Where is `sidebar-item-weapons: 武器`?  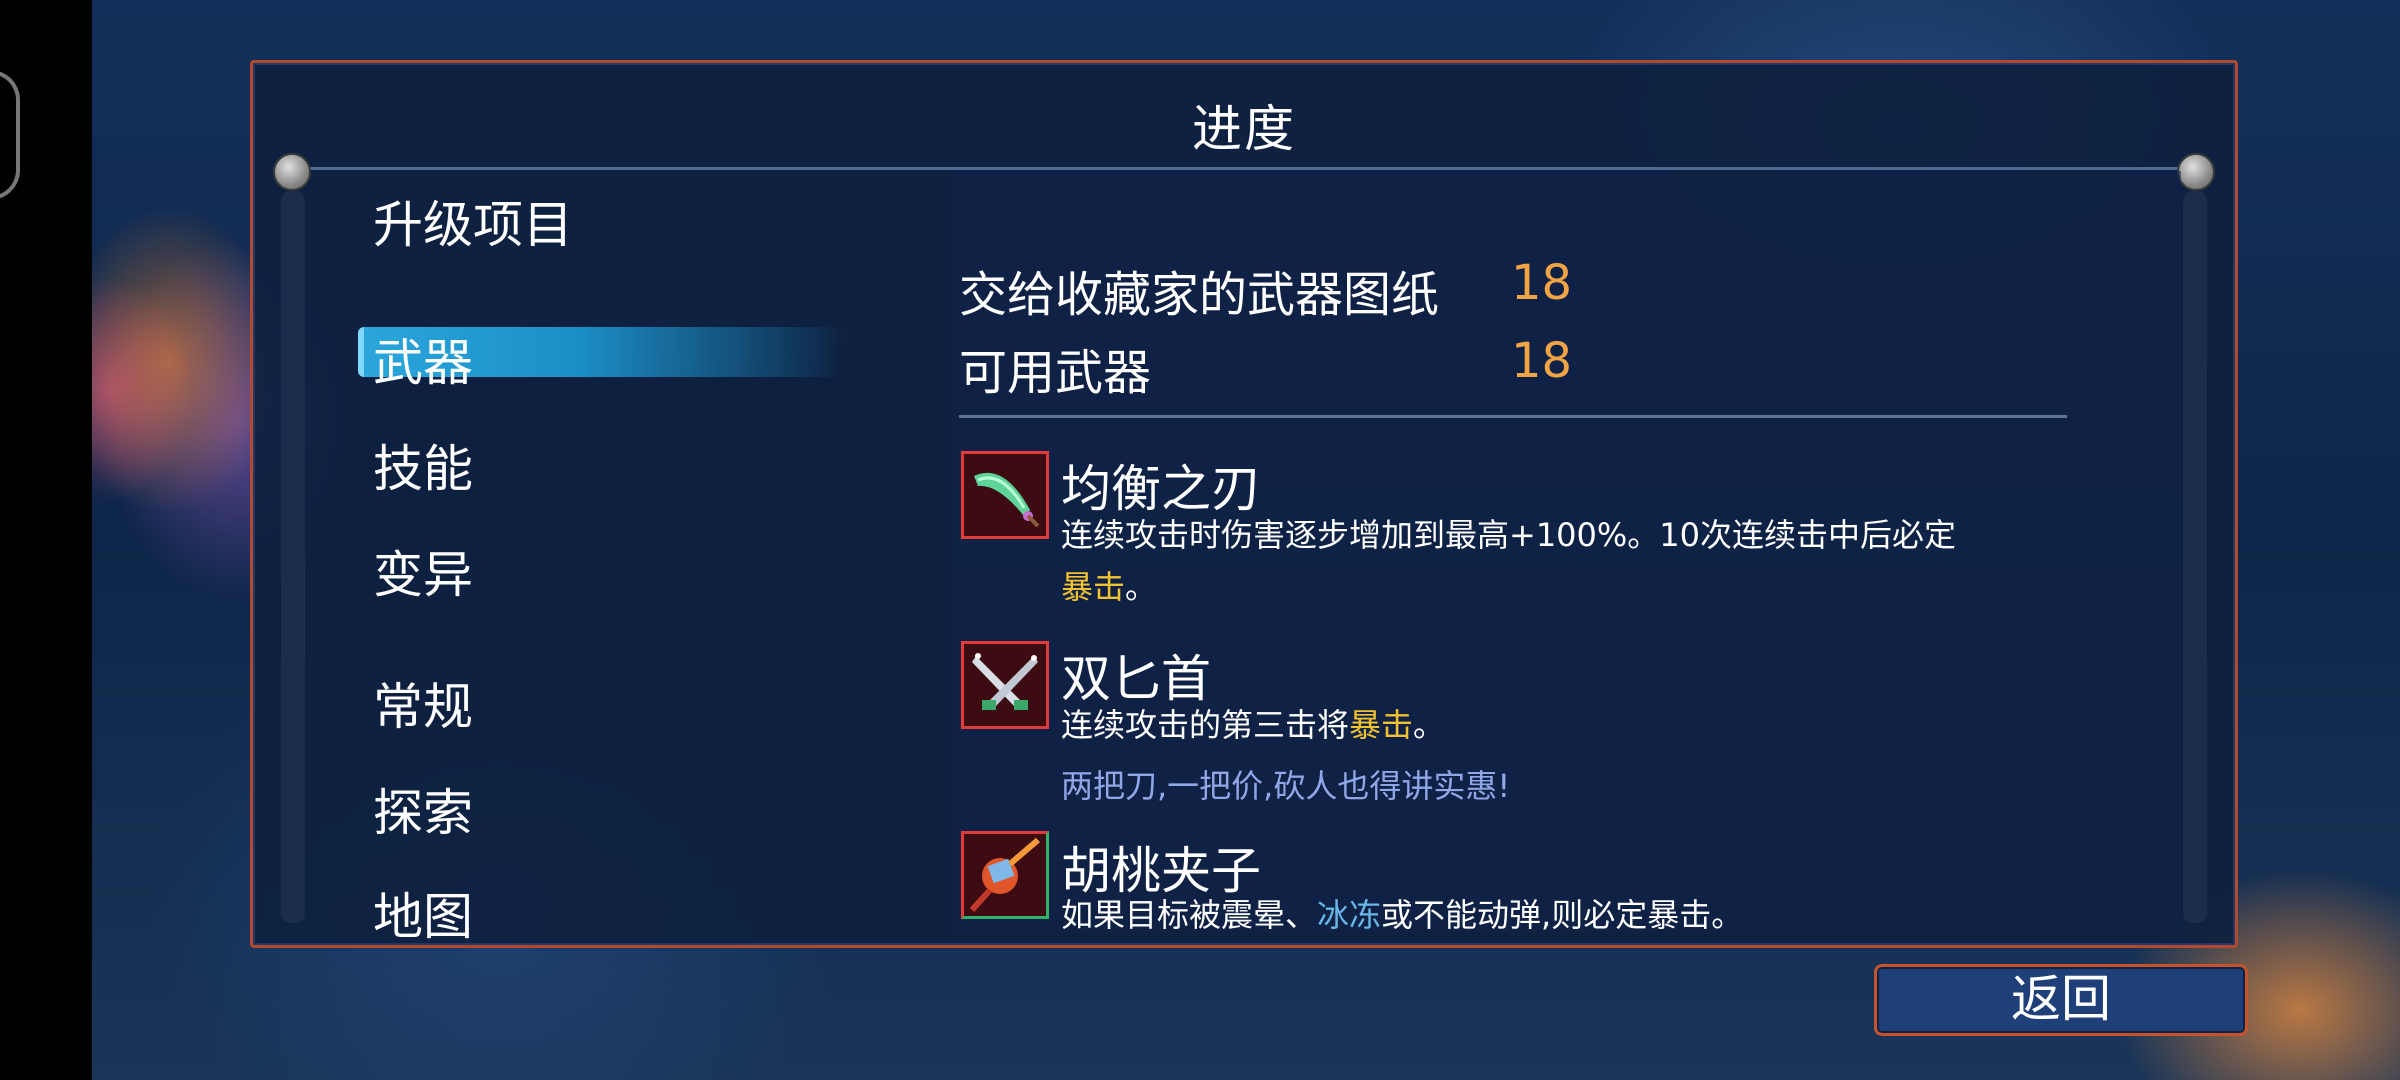
sidebar-item-weapons: 武器 is located at coordinates (423, 359).